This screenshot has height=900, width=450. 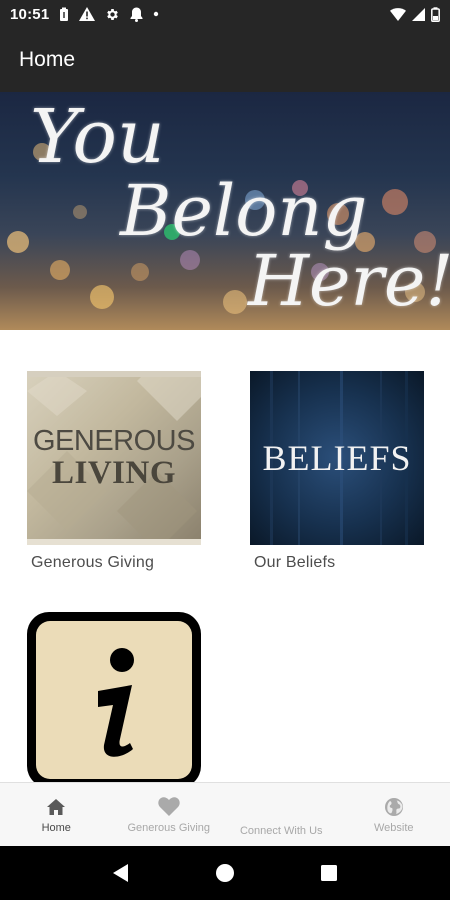 I want to click on nav-label-connect-with-us: Connect With Us, so click(x=281, y=831).